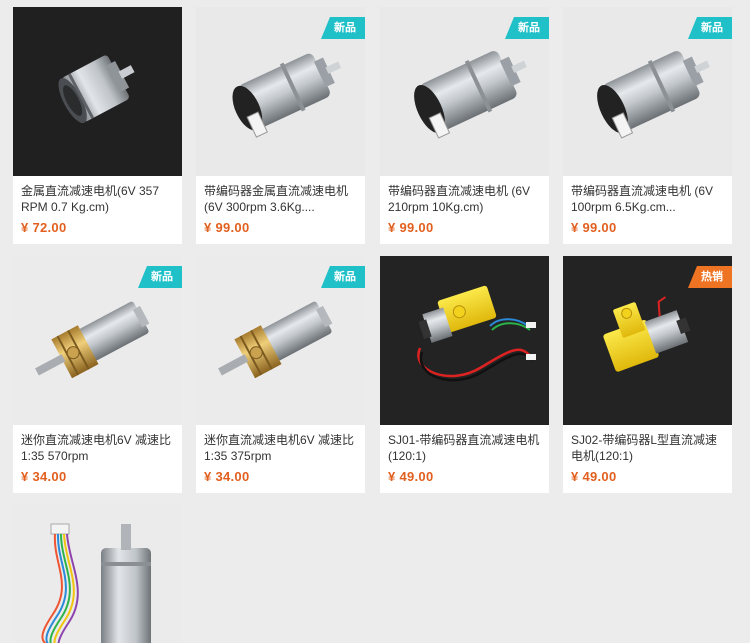 The width and height of the screenshot is (750, 643). What do you see at coordinates (466, 199) in the screenshot?
I see `product-title: 带编码器直流减速电机 (6V 210rpm 10Kg.cm)` at bounding box center [466, 199].